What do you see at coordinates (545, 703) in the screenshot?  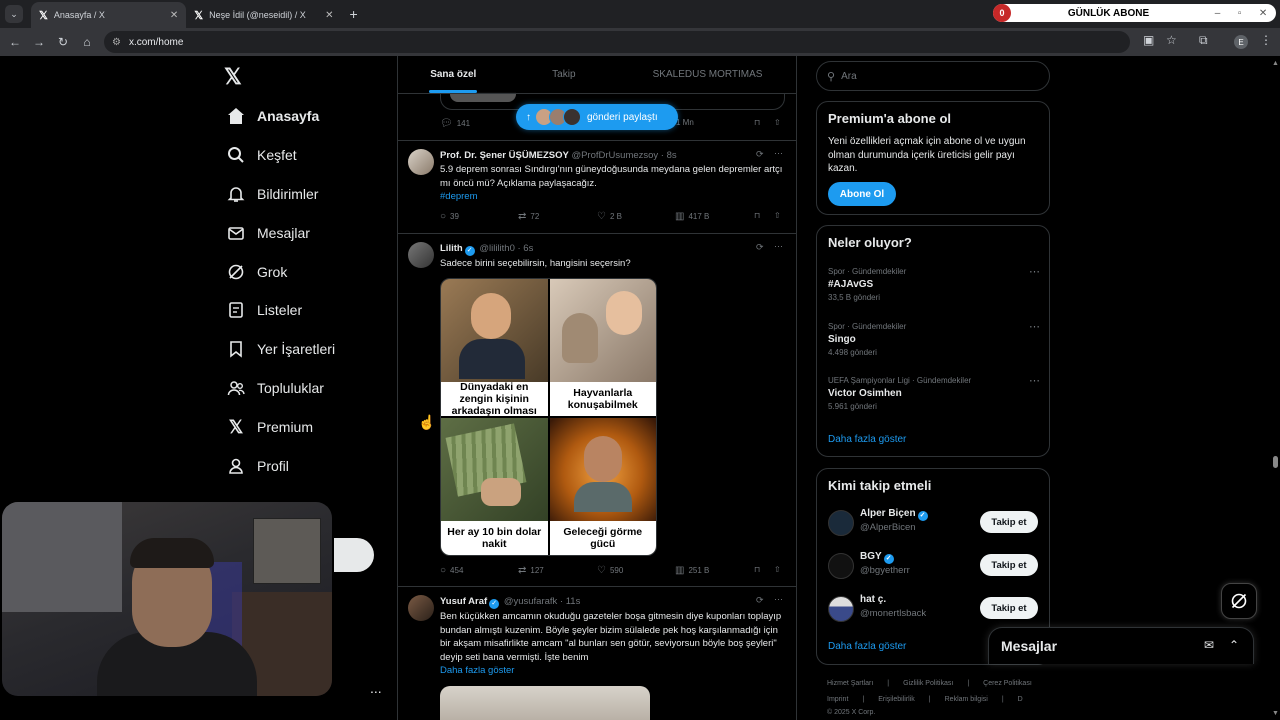 I see `tweet-media-preview` at bounding box center [545, 703].